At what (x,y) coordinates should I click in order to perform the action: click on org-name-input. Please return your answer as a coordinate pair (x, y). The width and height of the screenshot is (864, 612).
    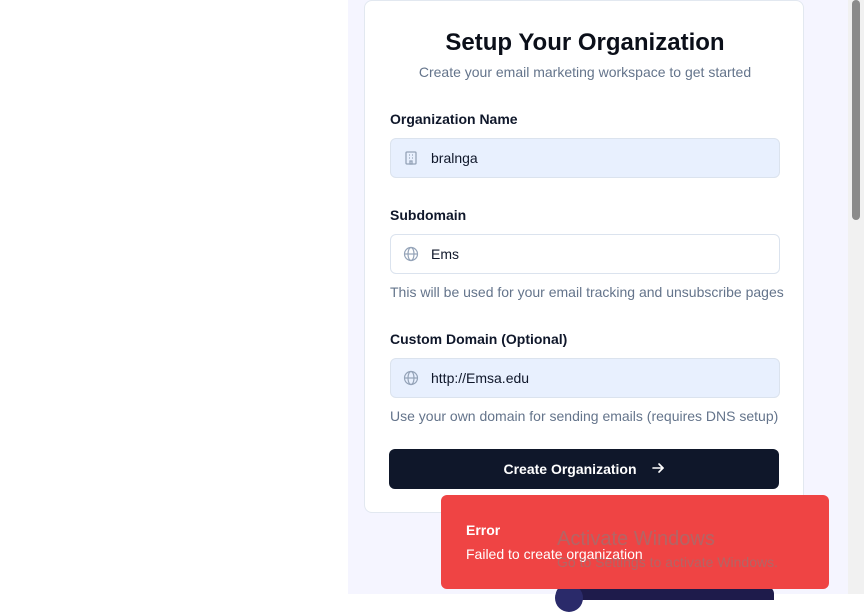
    Looking at the image, I should click on (596, 158).